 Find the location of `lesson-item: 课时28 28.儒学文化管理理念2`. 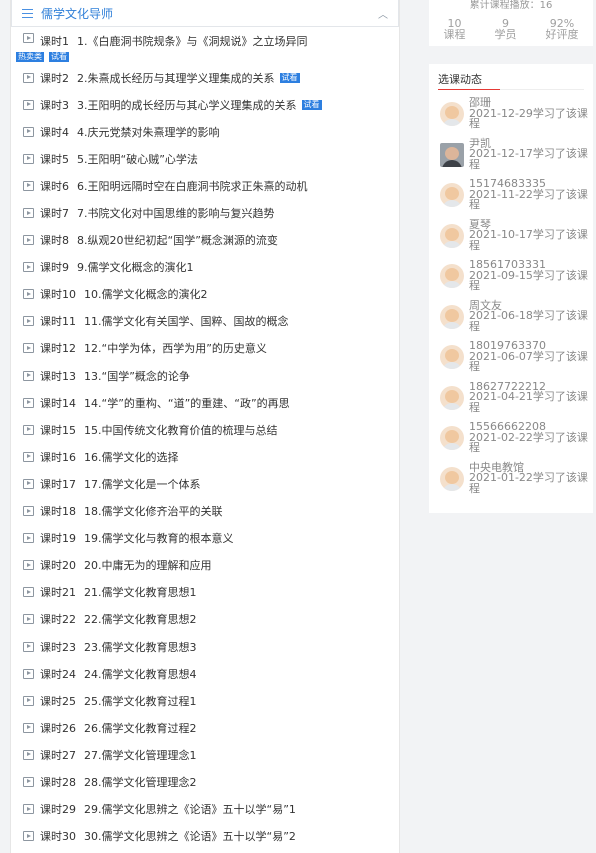

lesson-item: 课时28 28.儒学文化管理理念2 is located at coordinates (205, 781).